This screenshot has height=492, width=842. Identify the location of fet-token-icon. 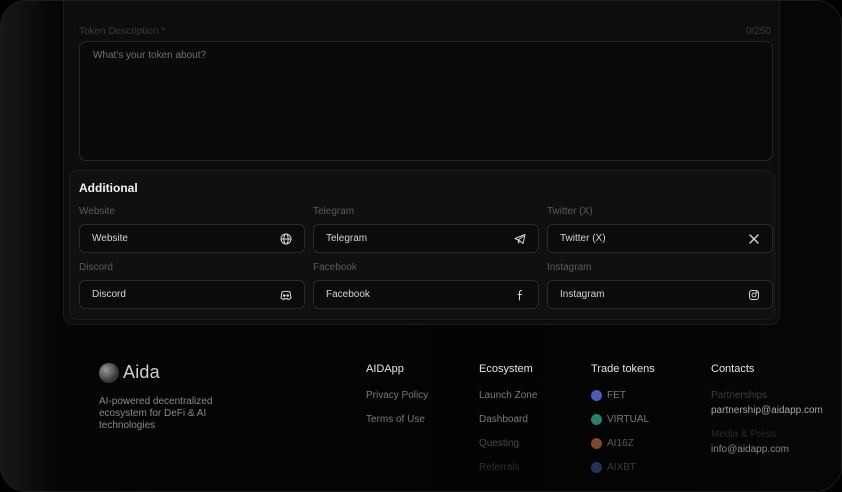
(596, 395).